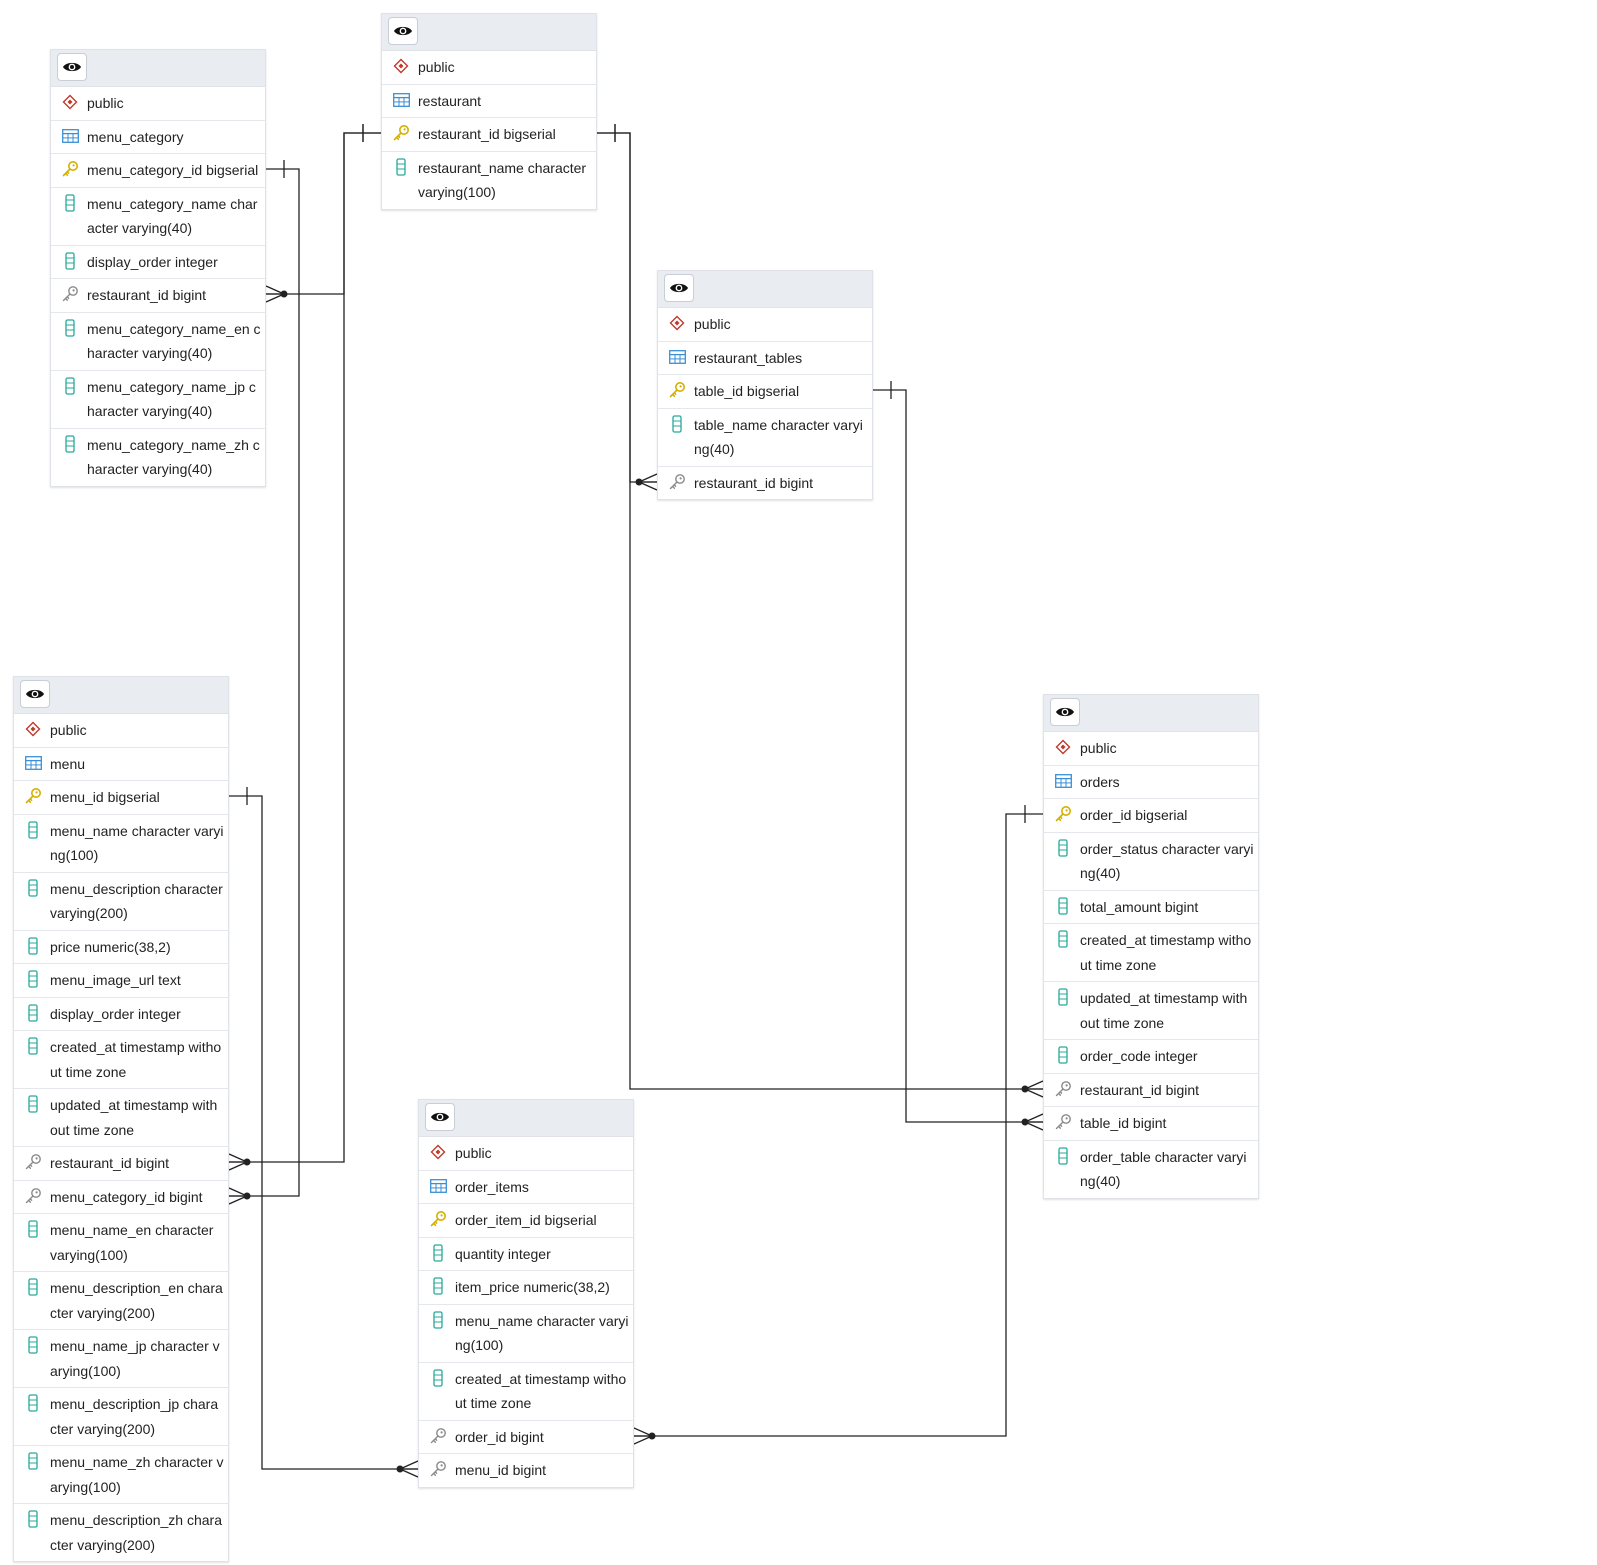 The height and width of the screenshot is (1565, 1597). I want to click on primary-key-row: restaurant_id bigserial, so click(489, 135).